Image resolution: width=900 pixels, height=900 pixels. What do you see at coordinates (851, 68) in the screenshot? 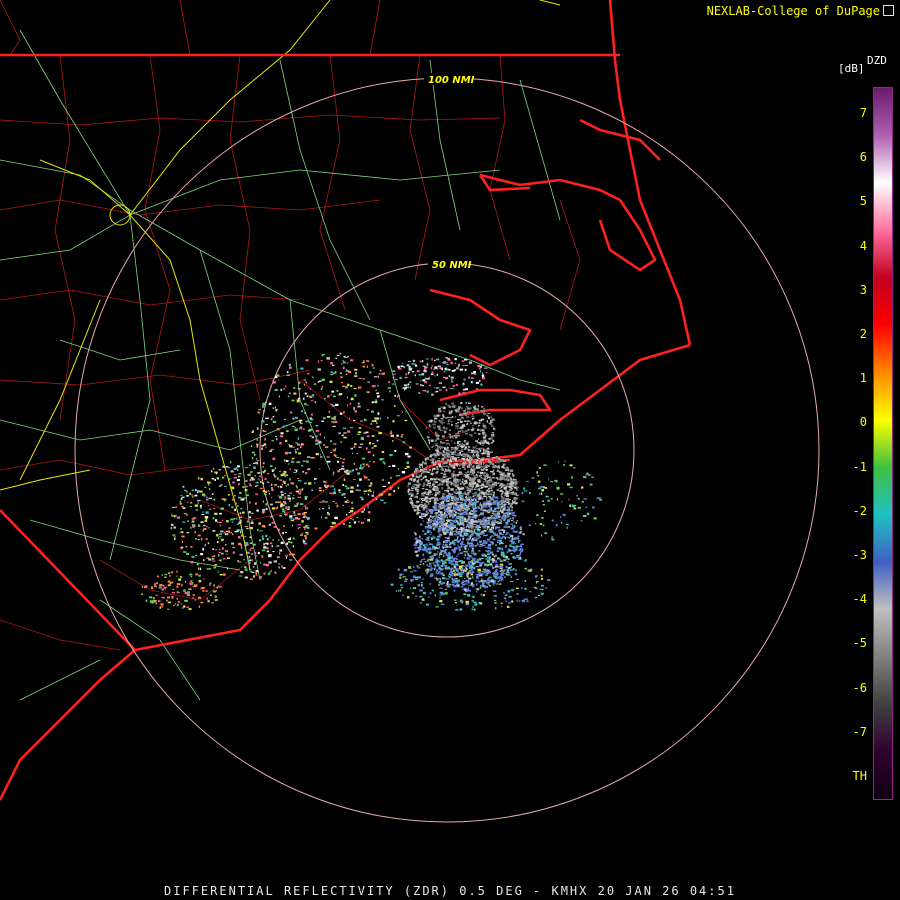
I see `legend-unit: [dB]` at bounding box center [851, 68].